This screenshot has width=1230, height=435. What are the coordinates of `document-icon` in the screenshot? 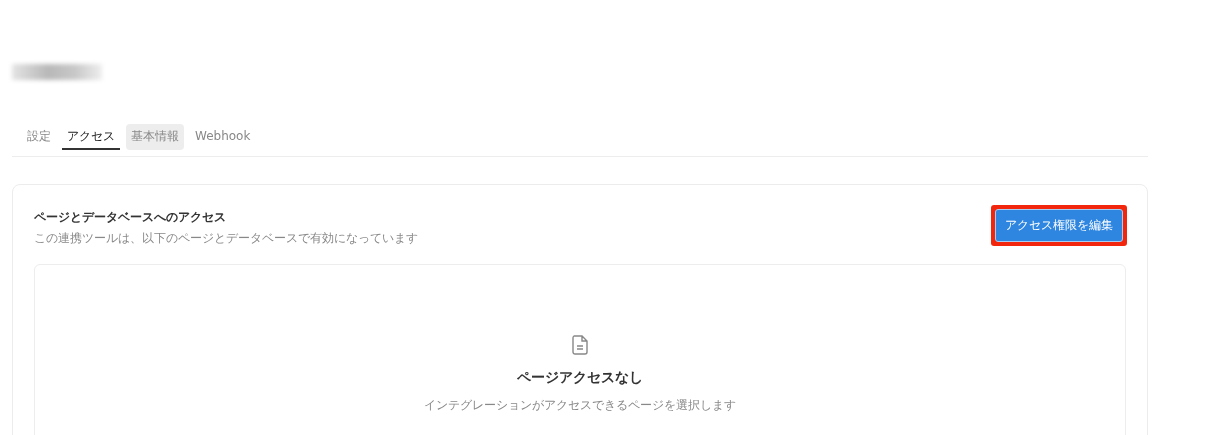 It's located at (580, 345).